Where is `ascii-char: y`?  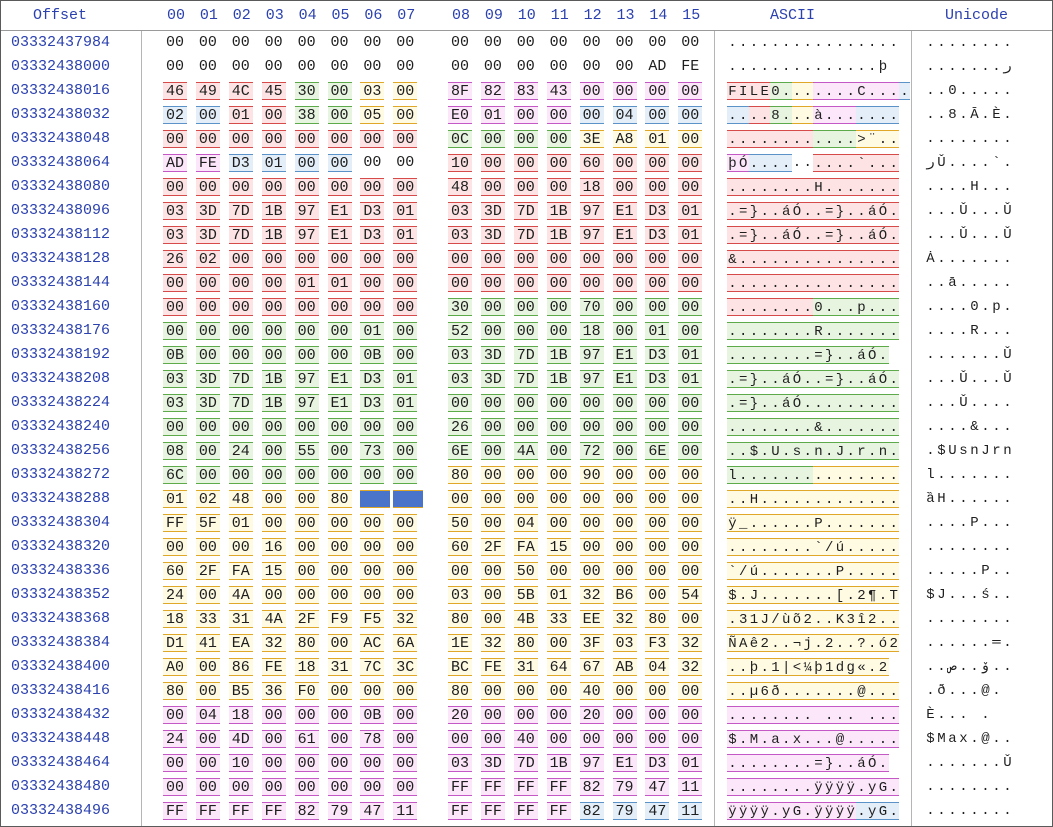
ascii-char: y is located at coordinates (872, 811).